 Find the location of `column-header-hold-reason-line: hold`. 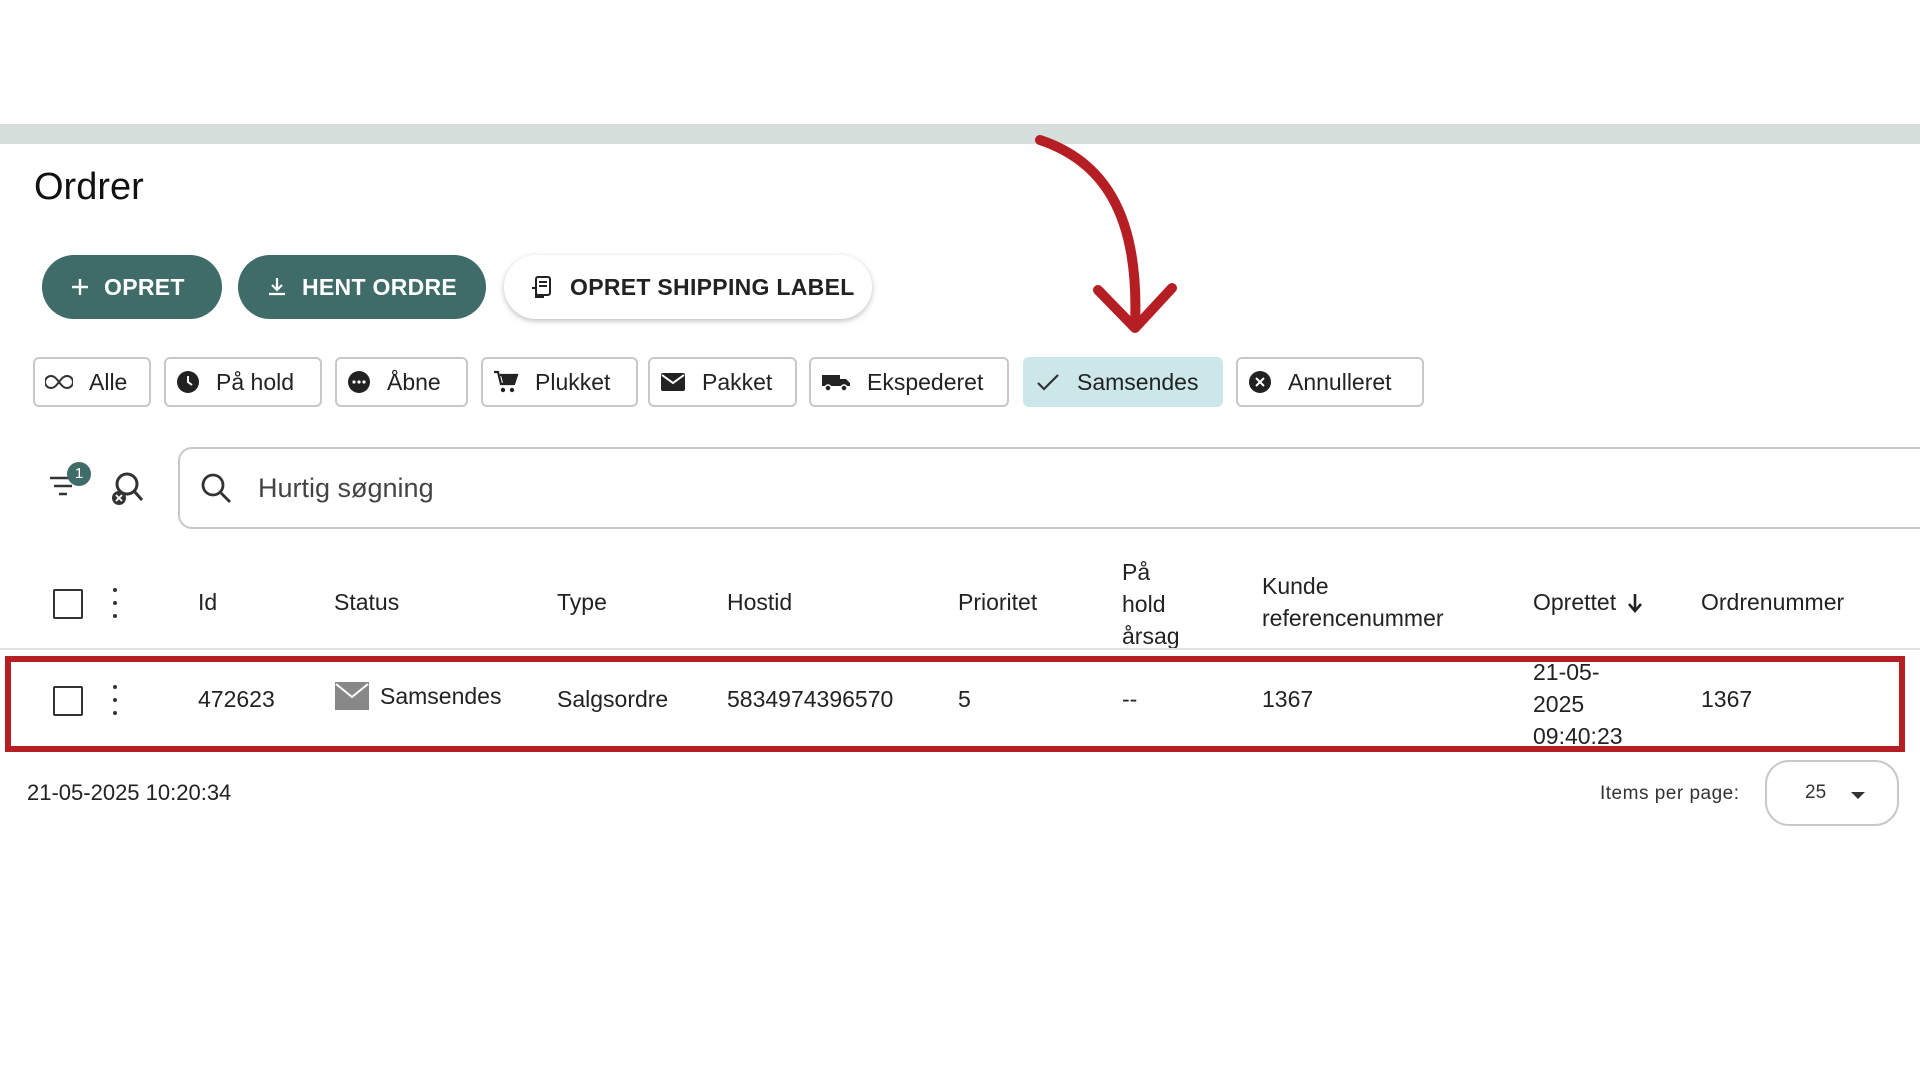

column-header-hold-reason-line: hold is located at coordinates (1144, 604).